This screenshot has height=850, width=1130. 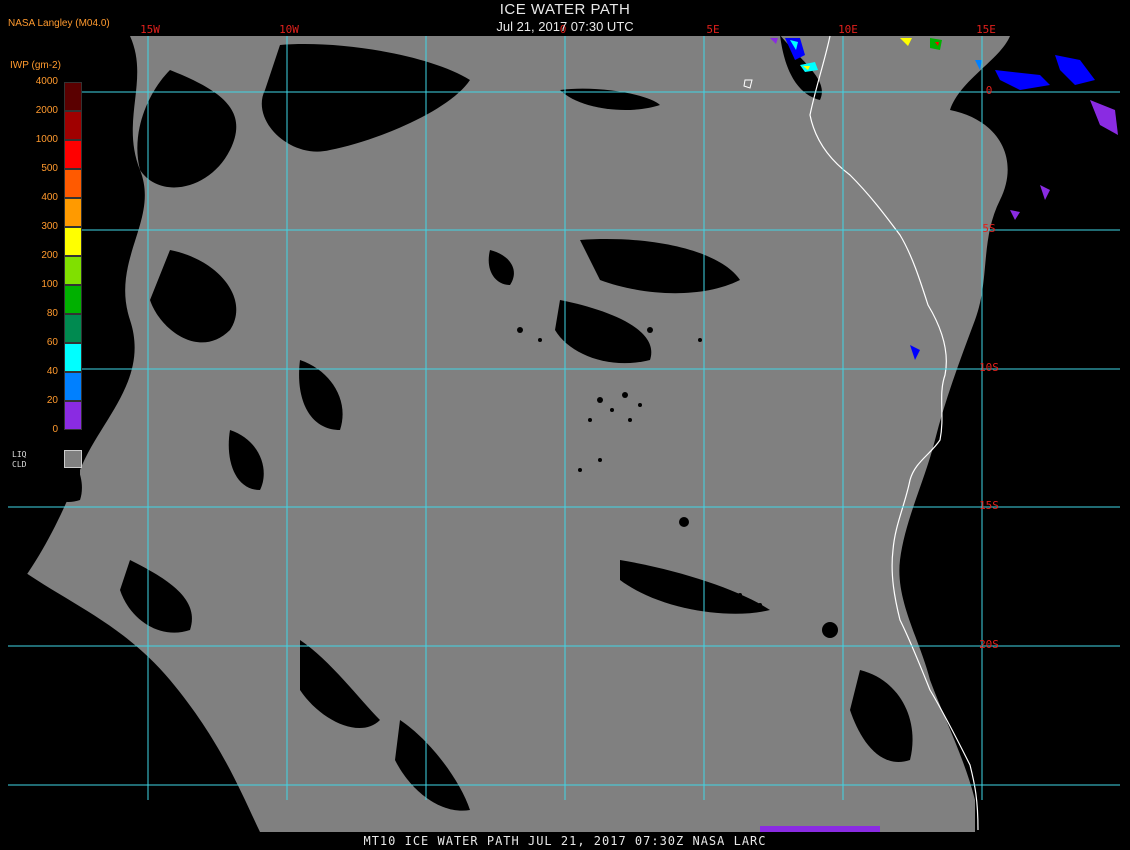 What do you see at coordinates (49, 197) in the screenshot?
I see `legend-label: 400` at bounding box center [49, 197].